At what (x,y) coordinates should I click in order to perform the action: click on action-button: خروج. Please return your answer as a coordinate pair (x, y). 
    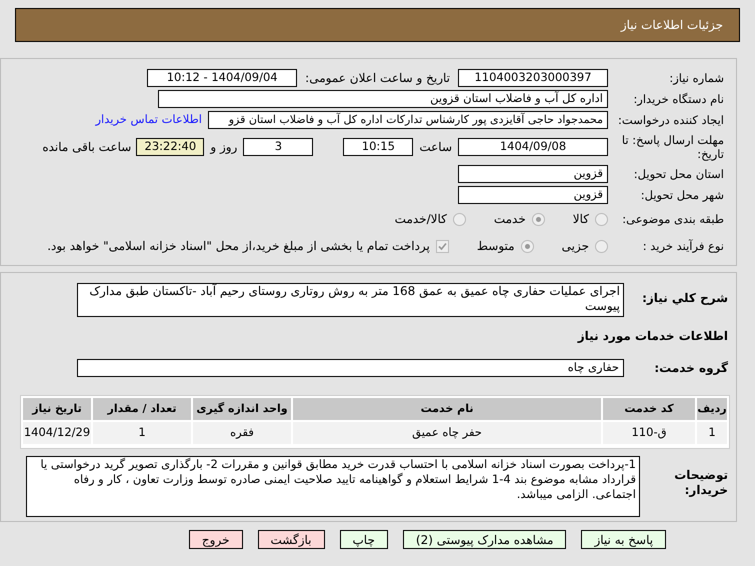
    Looking at the image, I should click on (215, 539).